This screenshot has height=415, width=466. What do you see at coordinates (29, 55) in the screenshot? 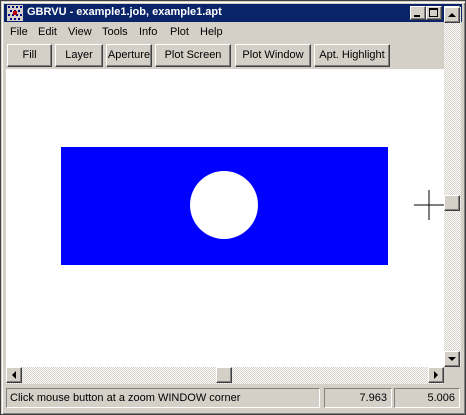
I see `fill-button: Fill` at bounding box center [29, 55].